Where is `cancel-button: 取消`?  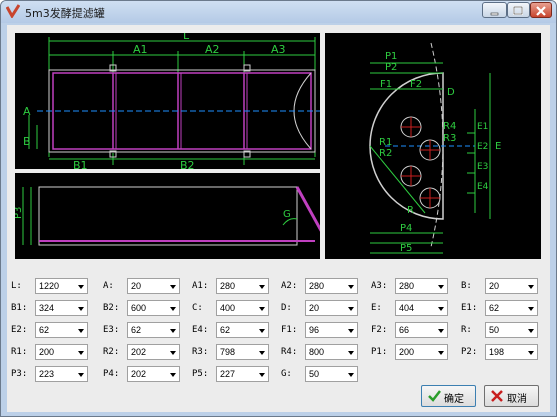
cancel-button: 取消 is located at coordinates (511, 396).